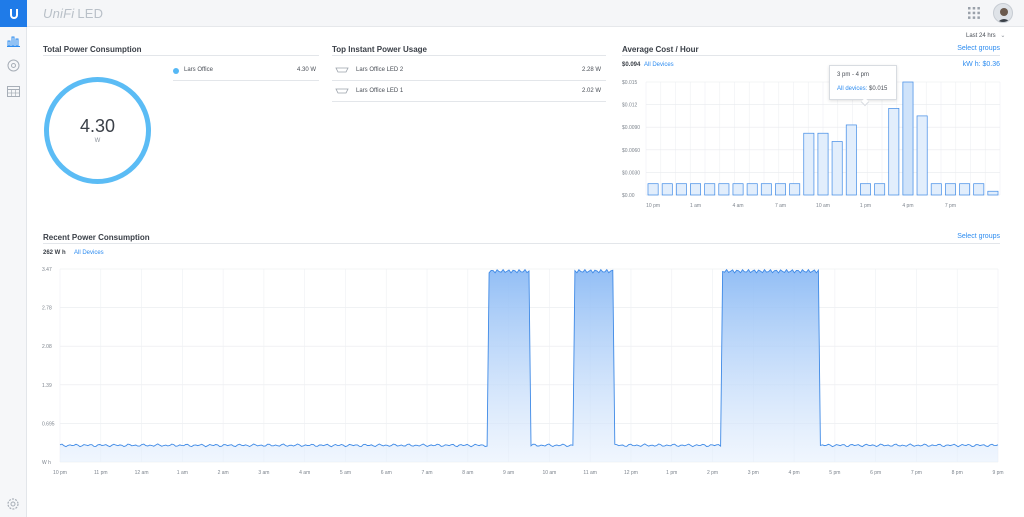  What do you see at coordinates (47, 386) in the screenshot?
I see `y-tick-label: 1.39` at bounding box center [47, 386].